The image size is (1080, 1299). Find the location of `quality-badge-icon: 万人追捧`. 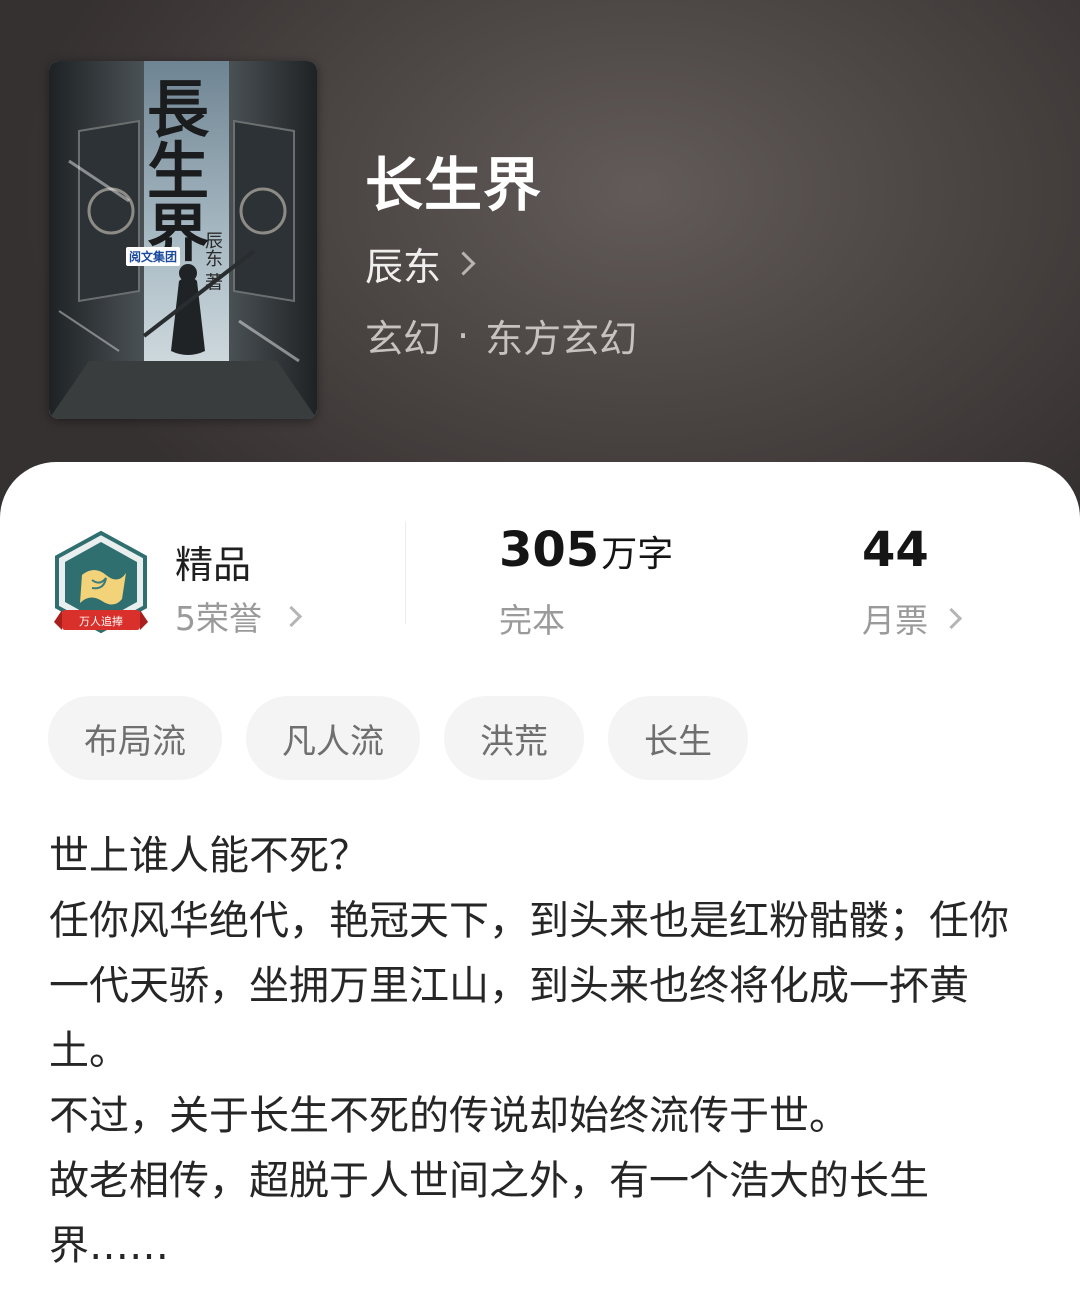

quality-badge-icon: 万人追捧 is located at coordinates (101, 585).